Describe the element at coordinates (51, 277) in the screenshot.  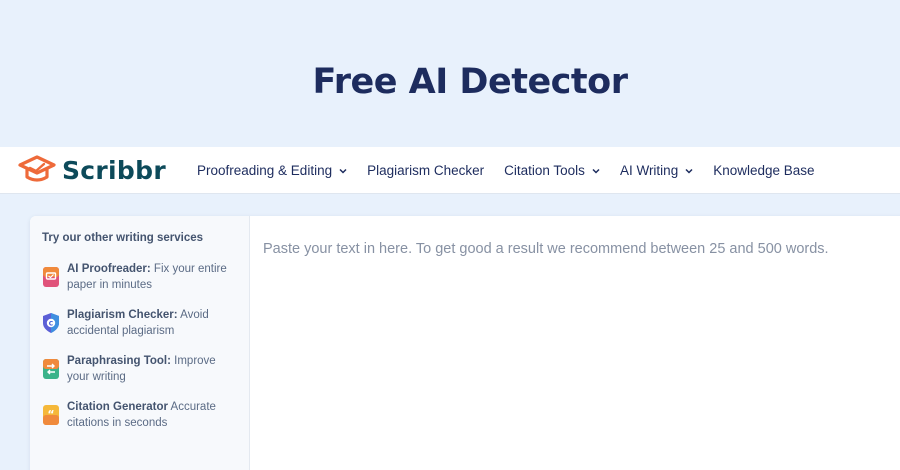
I see `proofreader-icon` at that location.